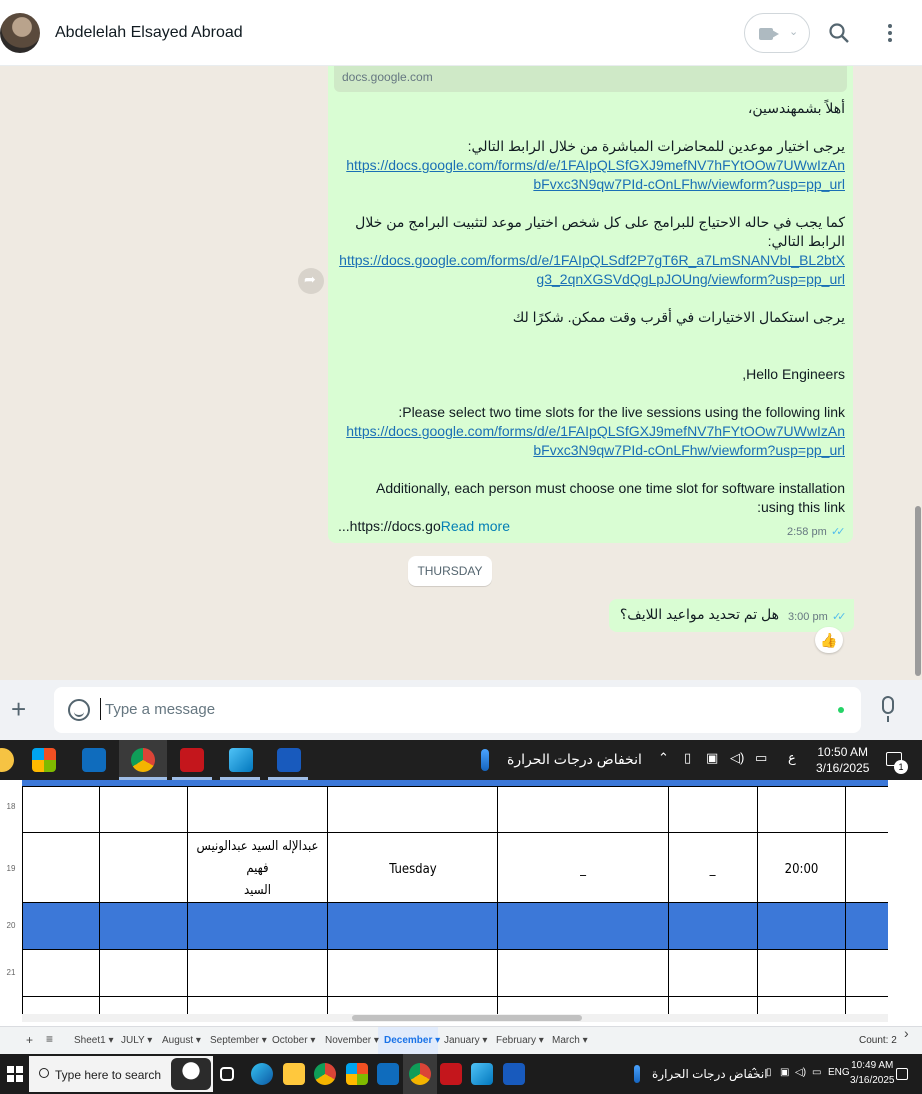 The height and width of the screenshot is (1094, 922). What do you see at coordinates (412, 1040) in the screenshot?
I see `sheet-tab-active: December ▾` at bounding box center [412, 1040].